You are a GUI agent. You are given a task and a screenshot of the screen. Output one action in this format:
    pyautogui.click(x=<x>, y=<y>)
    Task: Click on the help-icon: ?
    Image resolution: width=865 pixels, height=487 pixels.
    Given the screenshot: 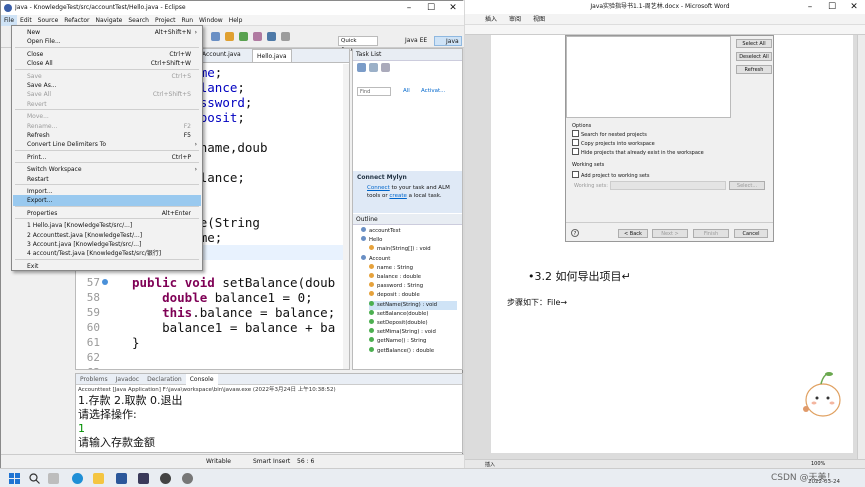 What is the action you would take?
    pyautogui.click(x=575, y=233)
    